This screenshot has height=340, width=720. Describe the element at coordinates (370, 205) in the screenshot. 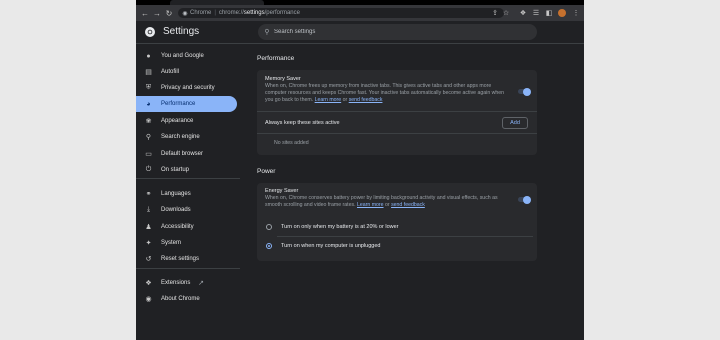

I see `energy-saver-learn-more-link: Learn more` at that location.